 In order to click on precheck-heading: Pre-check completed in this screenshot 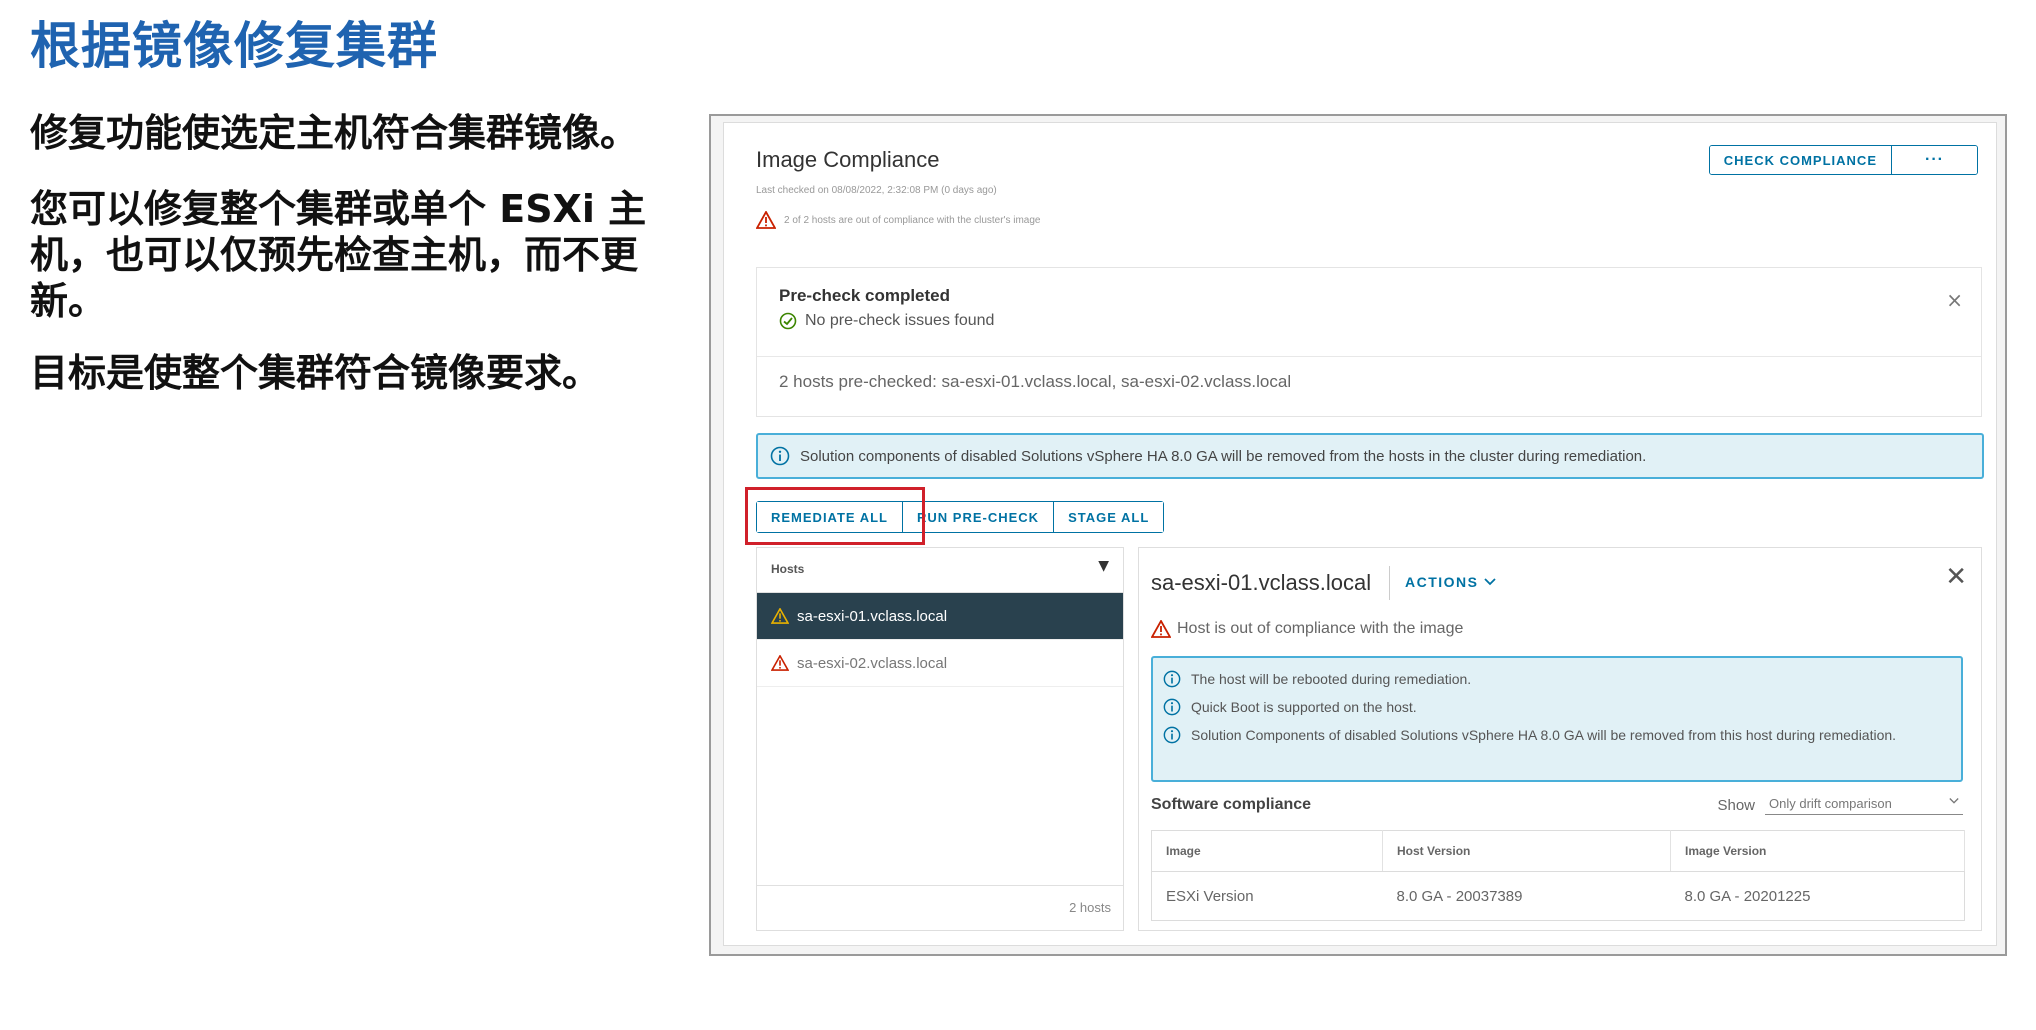, I will do `click(865, 295)`.